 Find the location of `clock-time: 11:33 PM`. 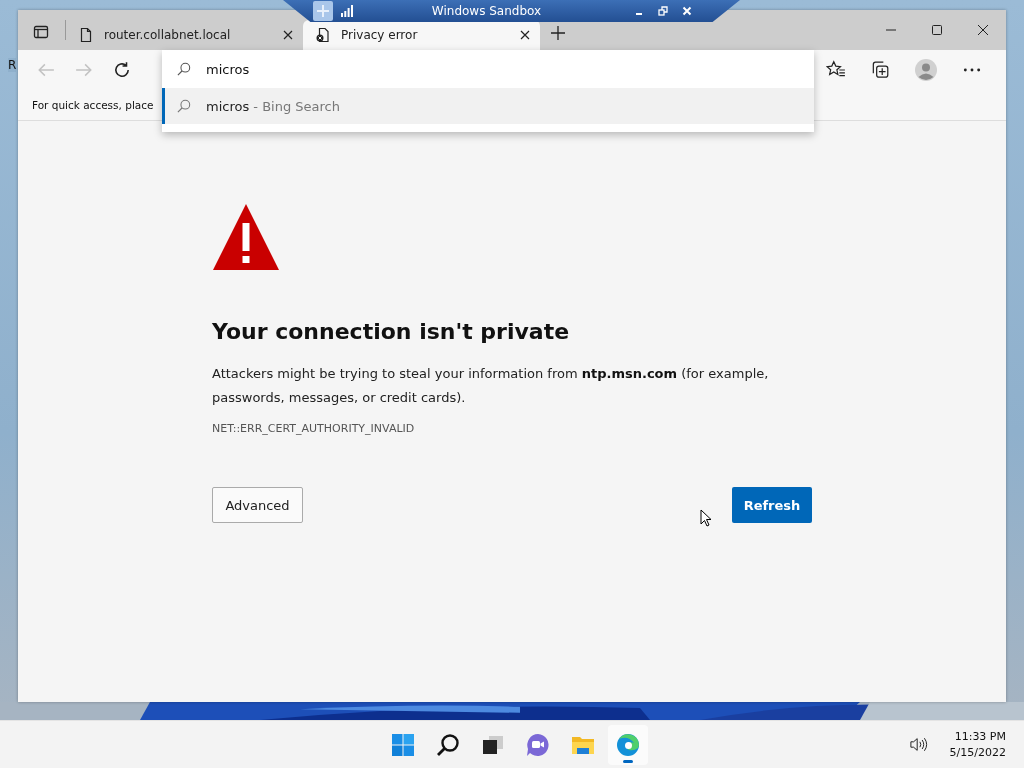

clock-time: 11:33 PM is located at coordinates (980, 736).